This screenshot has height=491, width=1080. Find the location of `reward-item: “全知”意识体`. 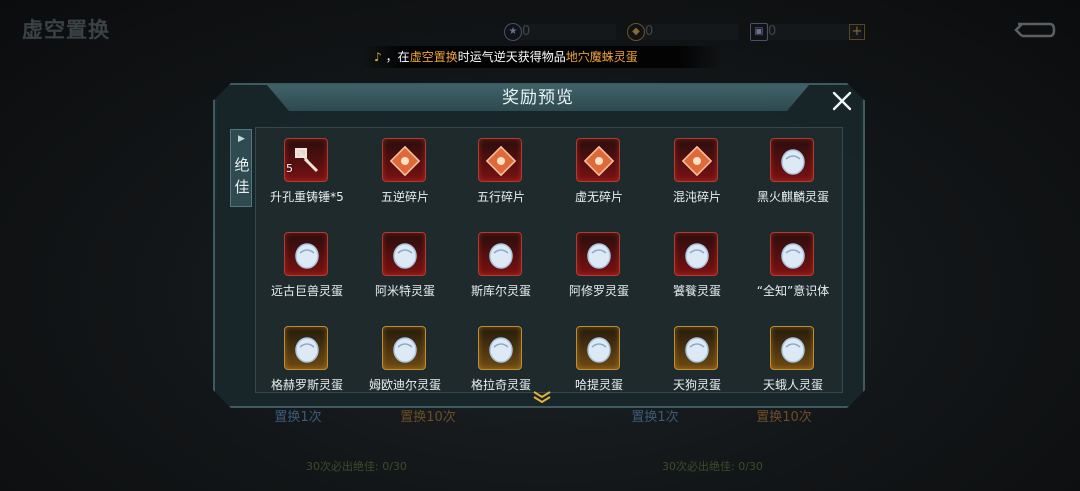

reward-item: “全知”意识体 is located at coordinates (793, 267).